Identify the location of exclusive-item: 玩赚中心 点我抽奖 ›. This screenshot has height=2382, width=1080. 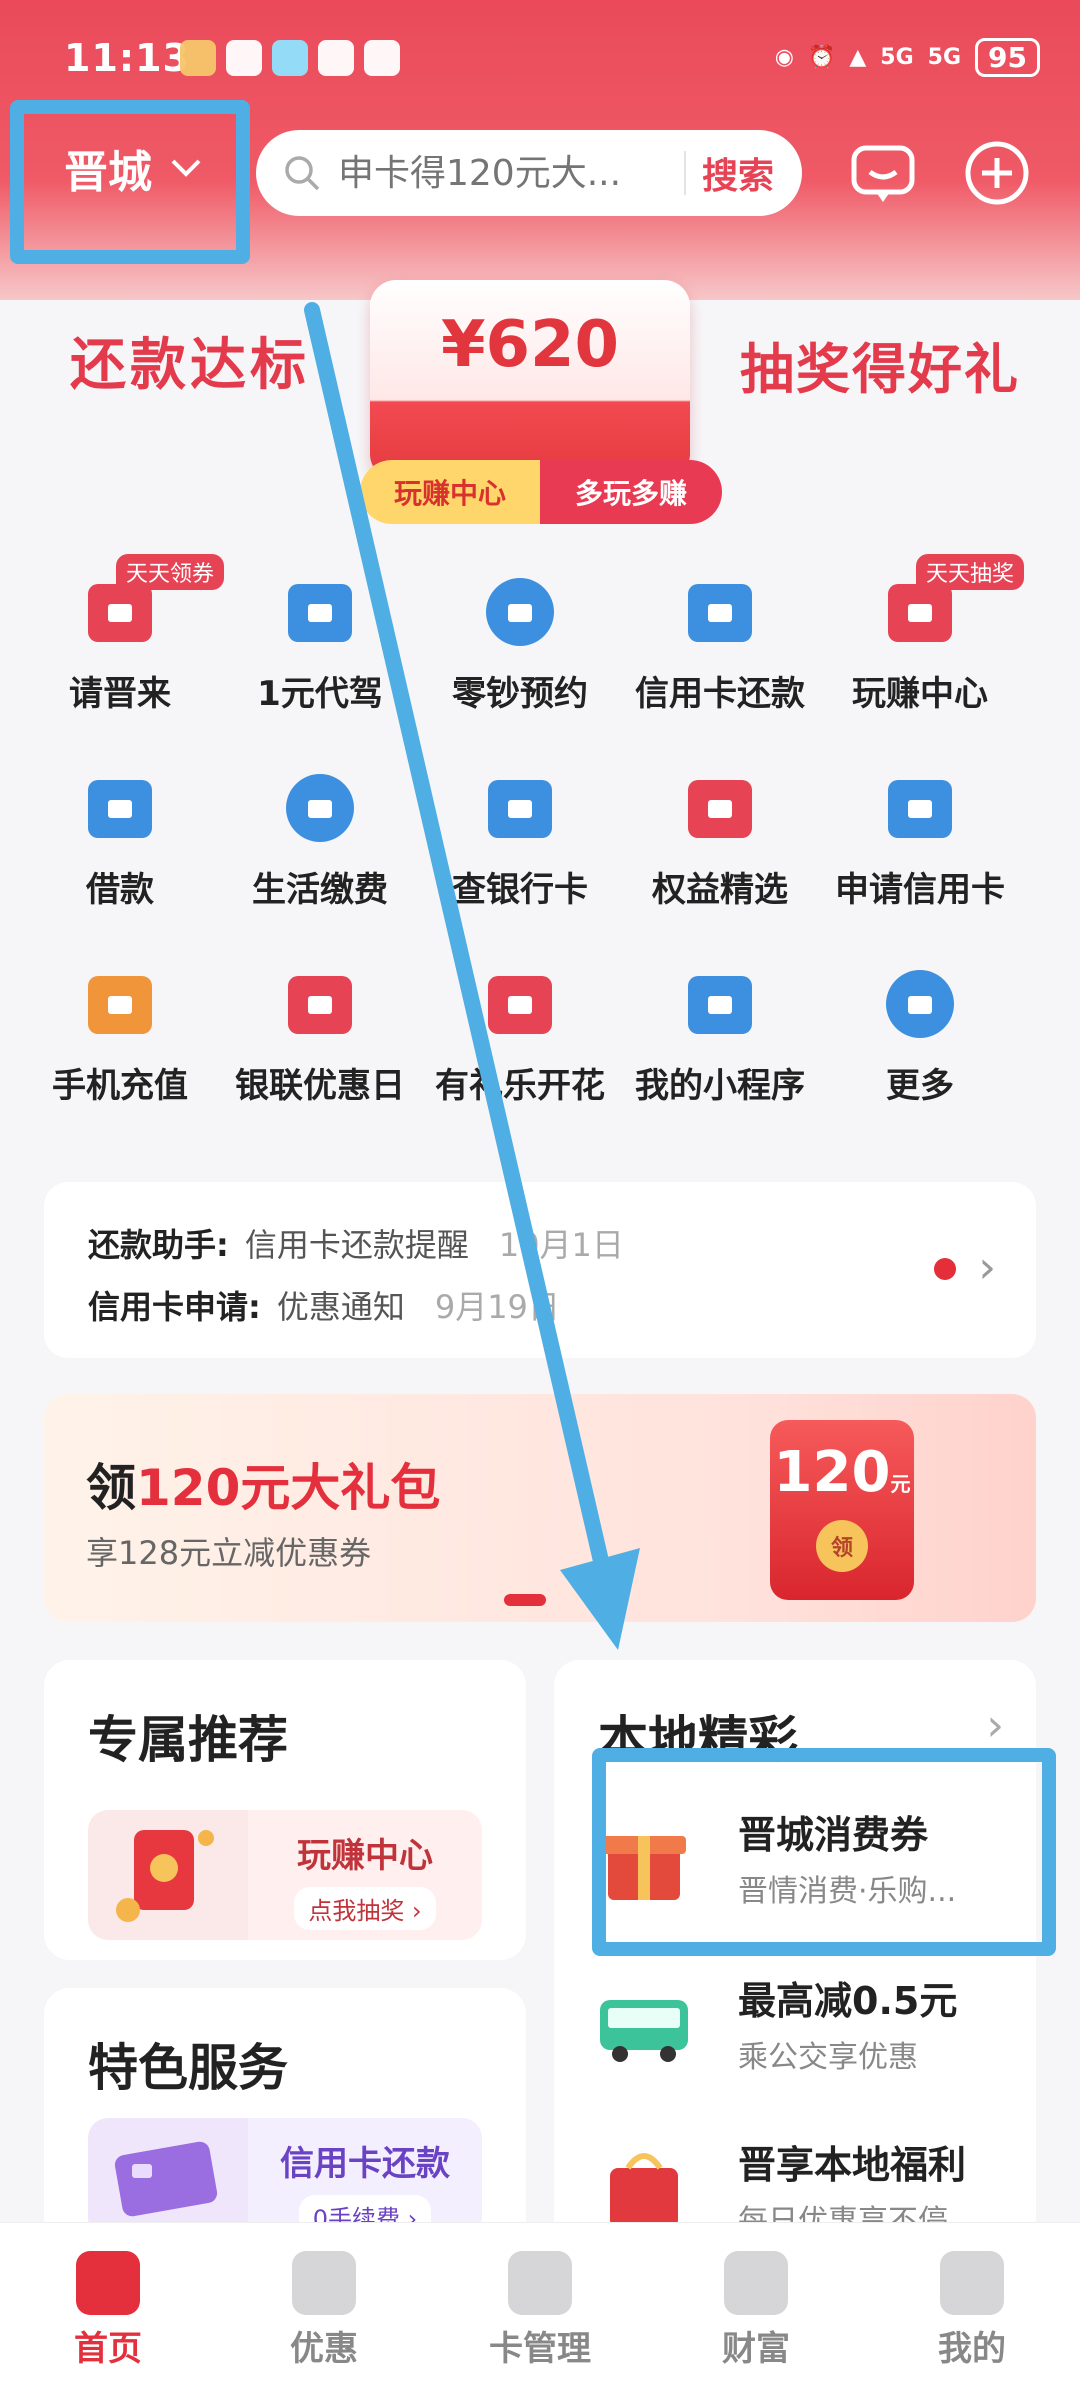
(285, 1875).